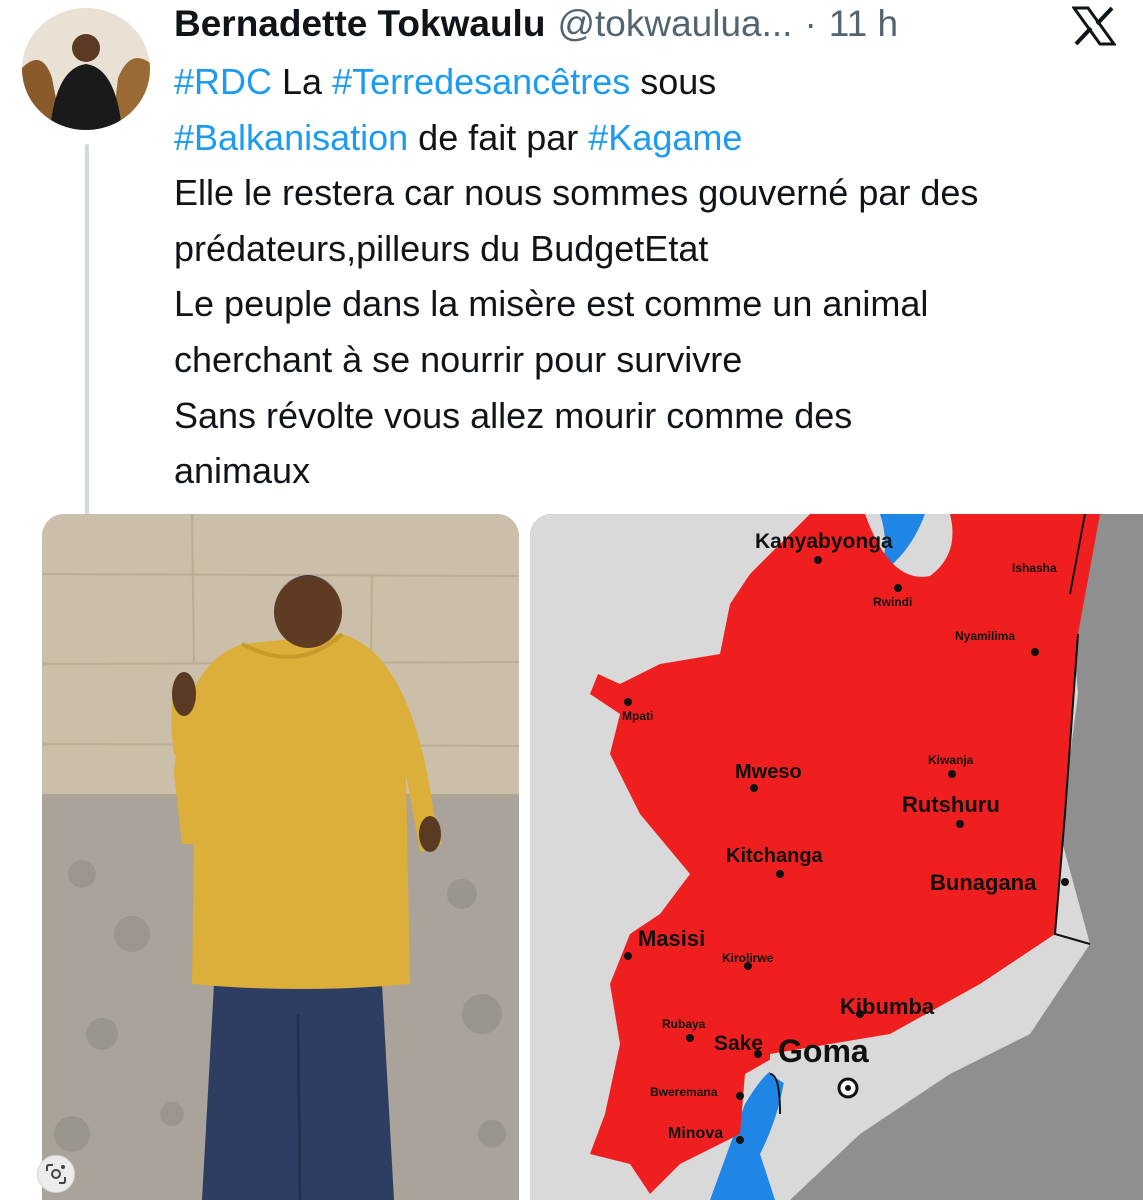  What do you see at coordinates (738, 1043) in the screenshot?
I see `map-label-sake: Sake` at bounding box center [738, 1043].